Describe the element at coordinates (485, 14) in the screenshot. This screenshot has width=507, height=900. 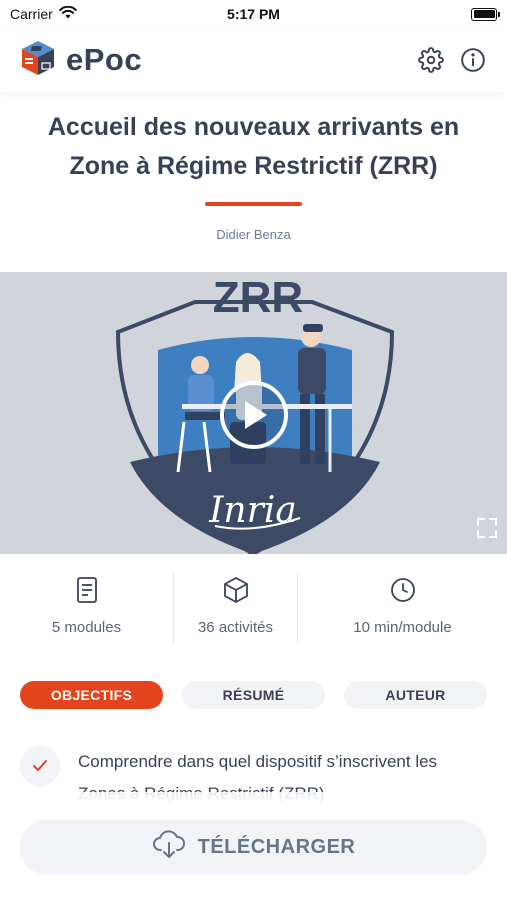
I see `battery-icon` at that location.